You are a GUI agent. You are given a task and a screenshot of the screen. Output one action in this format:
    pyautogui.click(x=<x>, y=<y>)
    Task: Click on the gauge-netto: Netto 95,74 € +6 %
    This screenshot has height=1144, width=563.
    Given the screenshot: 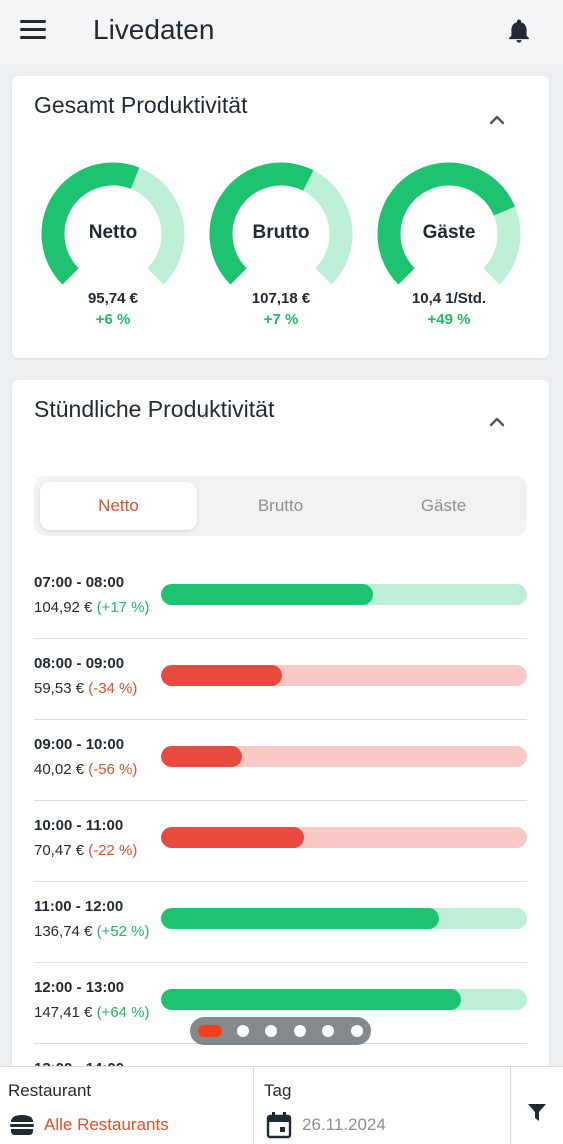 What is the action you would take?
    pyautogui.click(x=113, y=245)
    